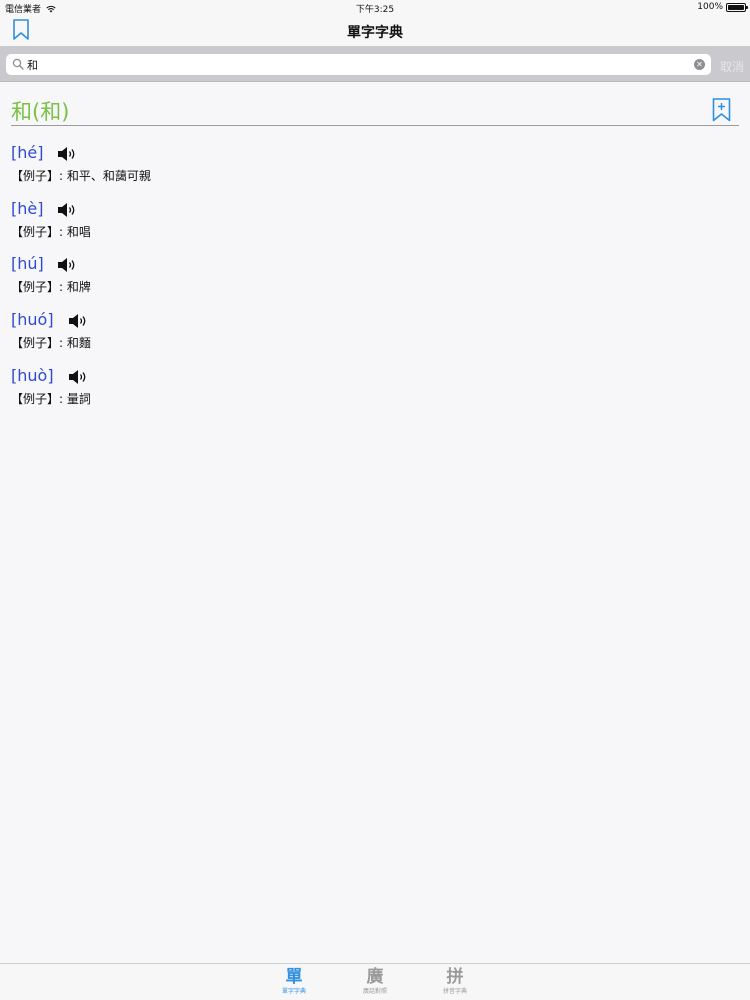 This screenshot has height=1000, width=750. I want to click on reading-item: [huó] 【例子】: 和麵, so click(211, 335).